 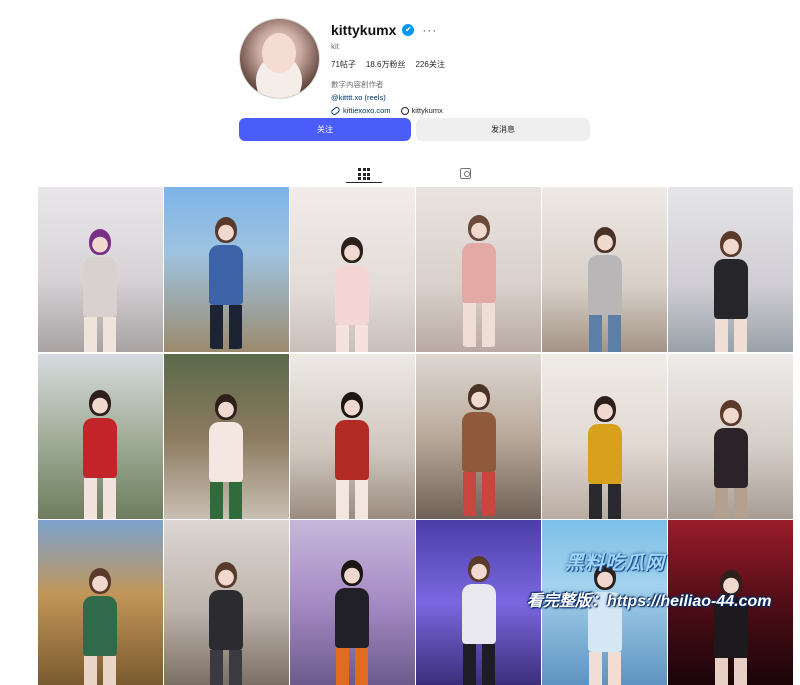 I want to click on followers-count: 18.6万粉丝, so click(x=386, y=64).